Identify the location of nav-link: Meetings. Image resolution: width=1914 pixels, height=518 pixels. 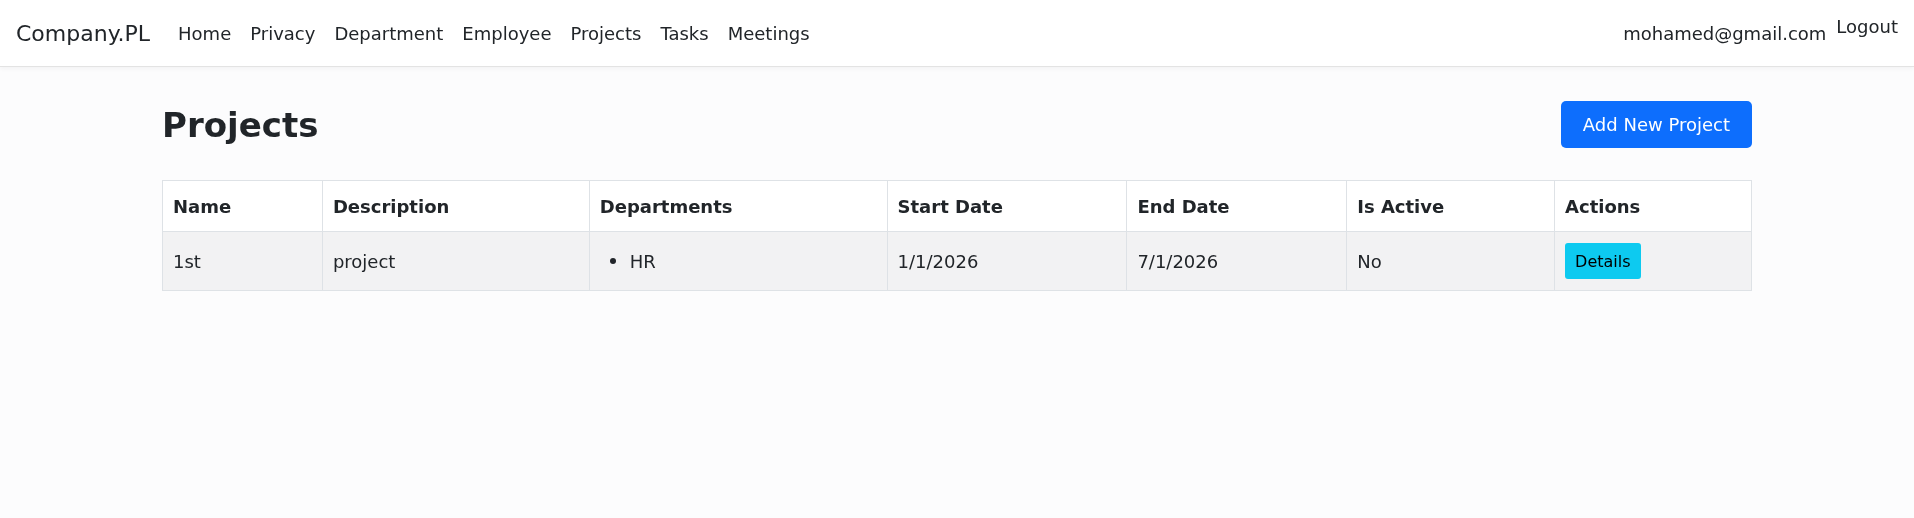
(768, 33).